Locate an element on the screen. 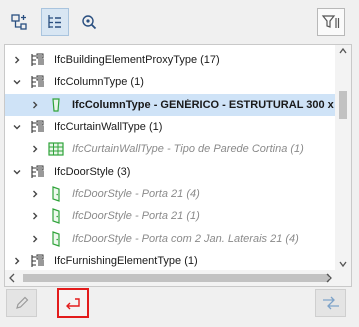 This screenshot has height=327, width=359. tree-row: IfcCurtainWallType (1) is located at coordinates (170, 127).